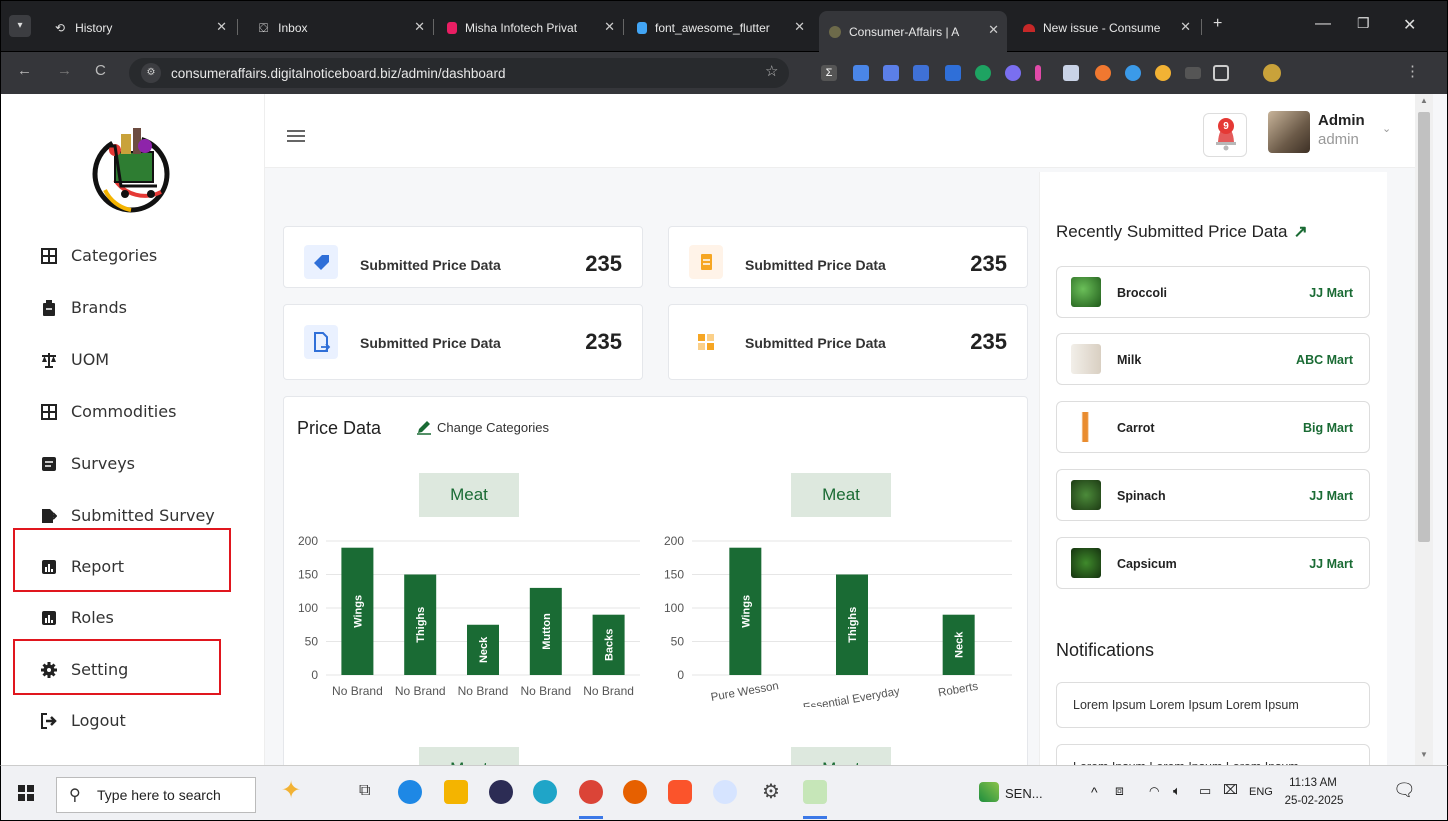 The image size is (1448, 821). I want to click on sigma-extension-icon: Σ, so click(829, 73).